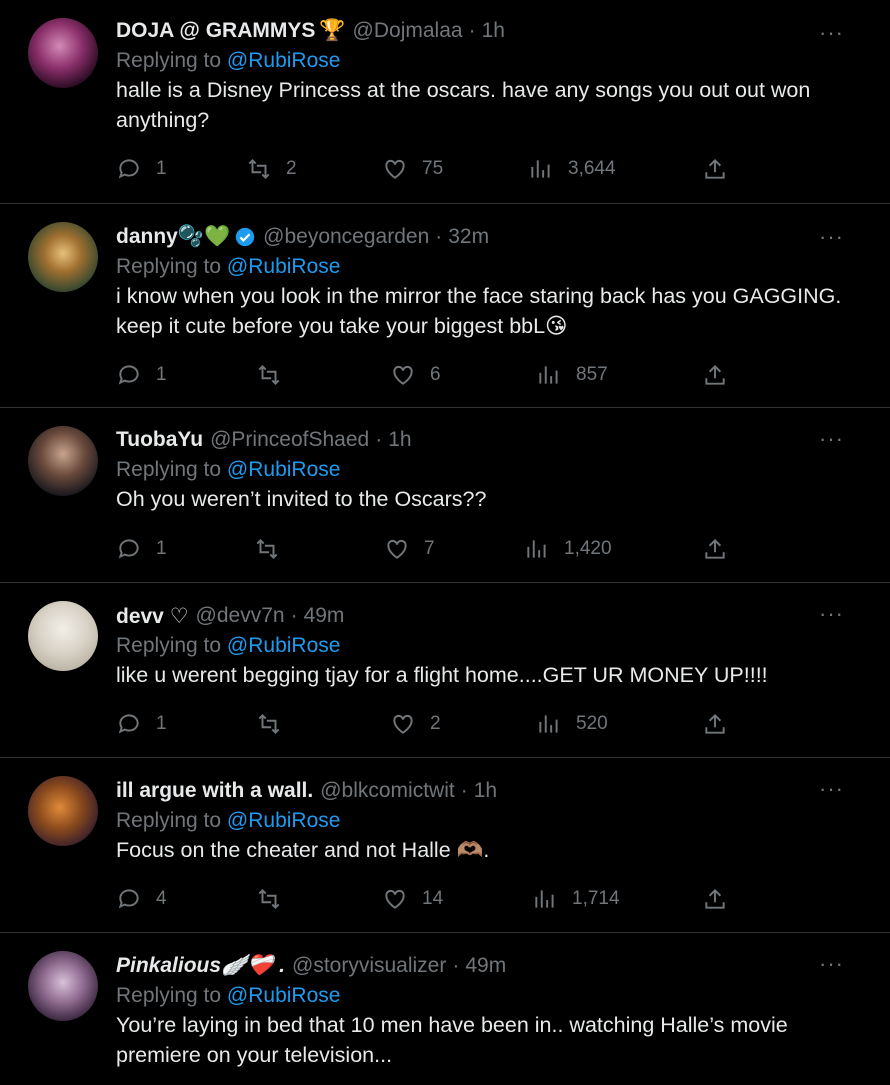 This screenshot has height=1085, width=890. What do you see at coordinates (271, 169) in the screenshot?
I see `retweet-button: 2` at bounding box center [271, 169].